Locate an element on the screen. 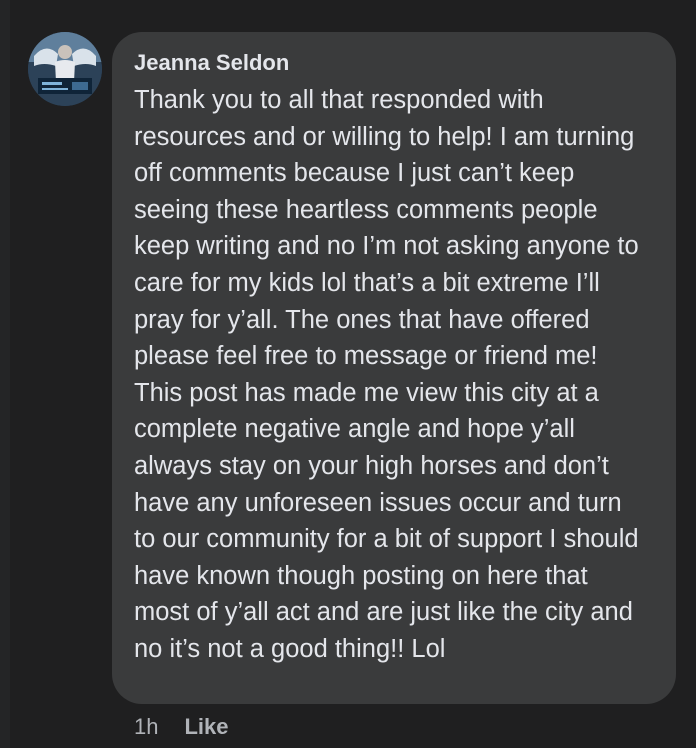  like-button: Like is located at coordinates (206, 727).